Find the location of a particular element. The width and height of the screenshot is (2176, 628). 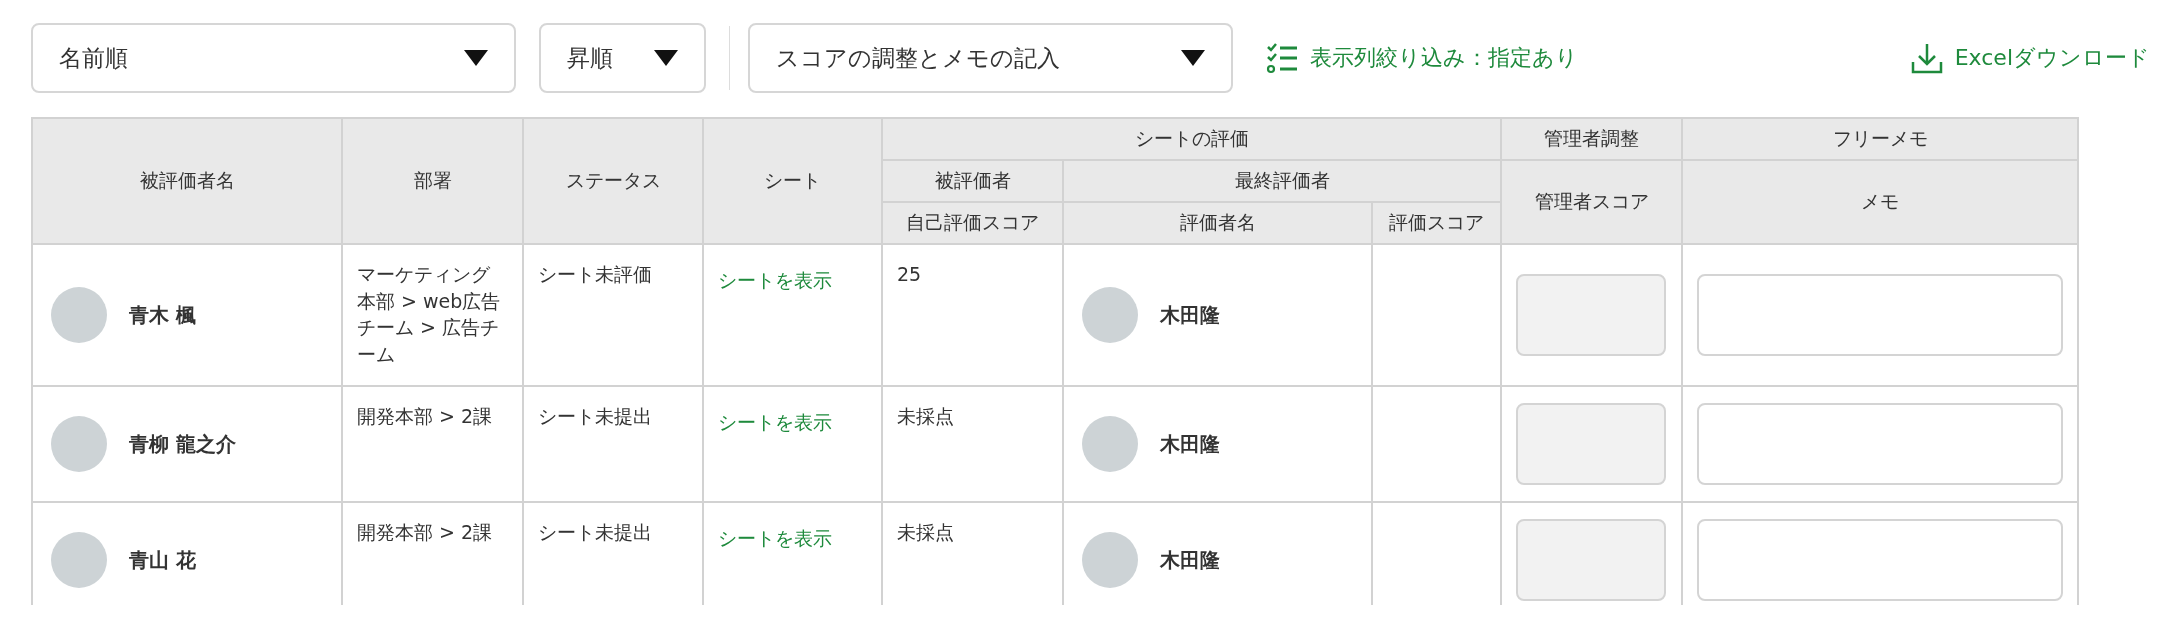

table-header-cell: 被評価者 is located at coordinates (972, 181).